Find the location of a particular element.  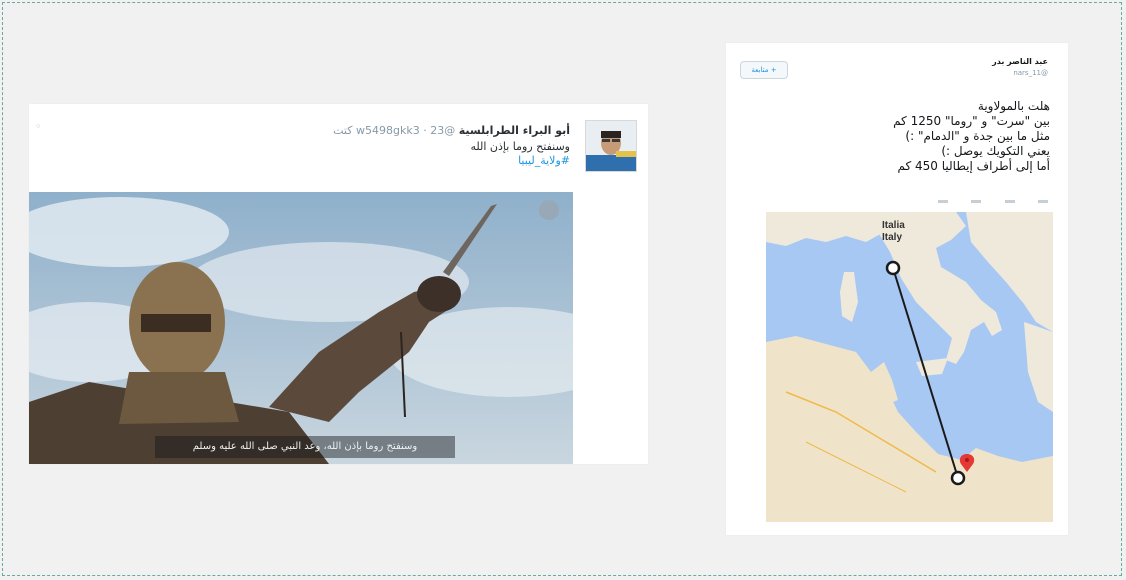

like-icon is located at coordinates (1009, 201).